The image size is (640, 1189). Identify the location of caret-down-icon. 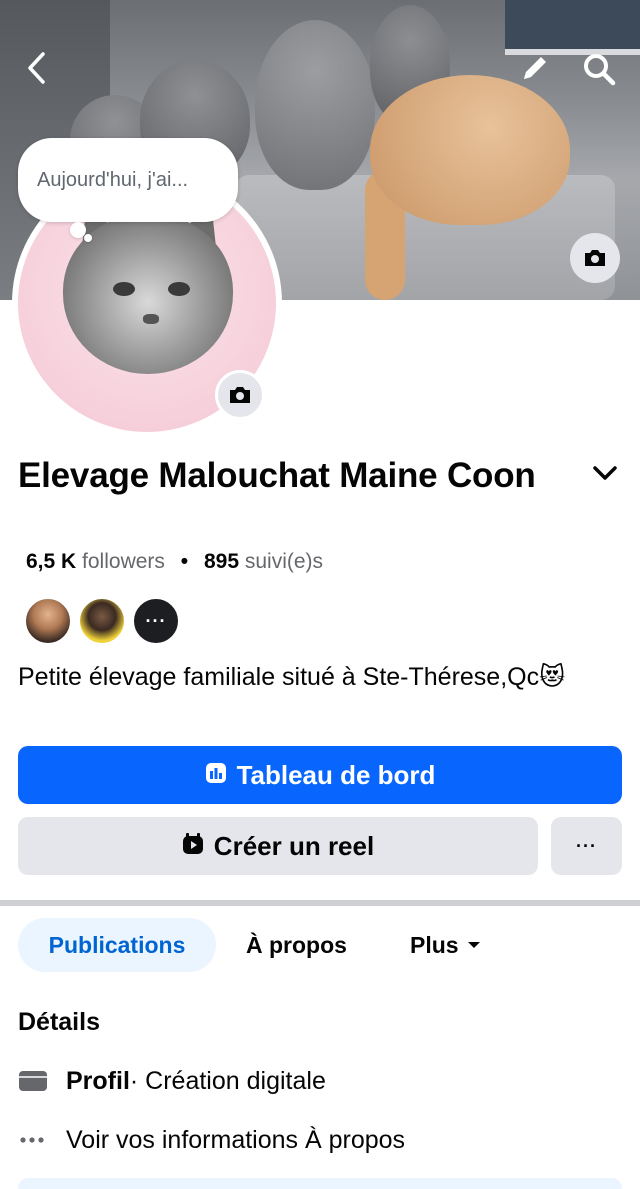
(473, 945).